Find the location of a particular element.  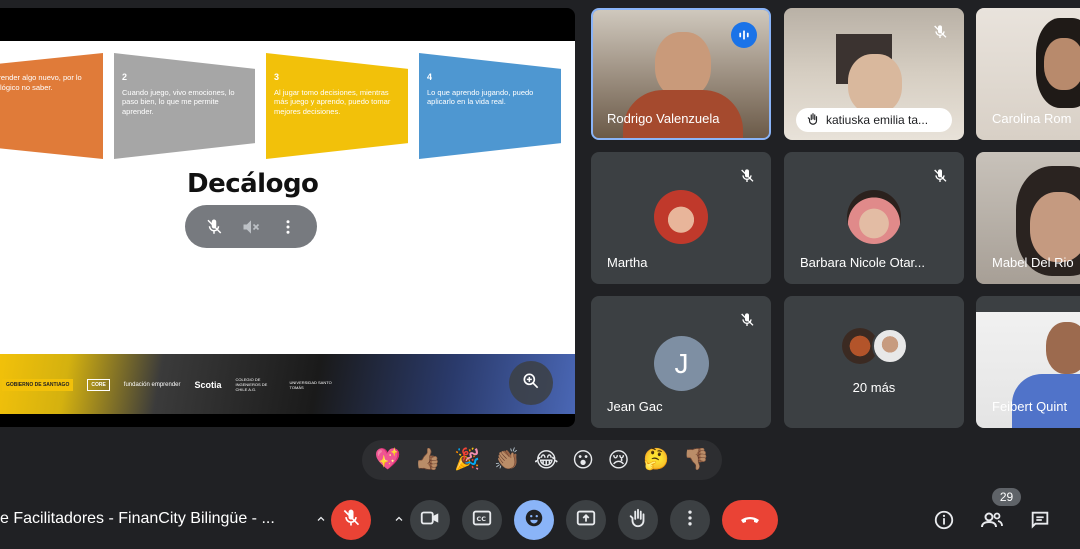

svg-text: CC is located at coordinates (482, 518).